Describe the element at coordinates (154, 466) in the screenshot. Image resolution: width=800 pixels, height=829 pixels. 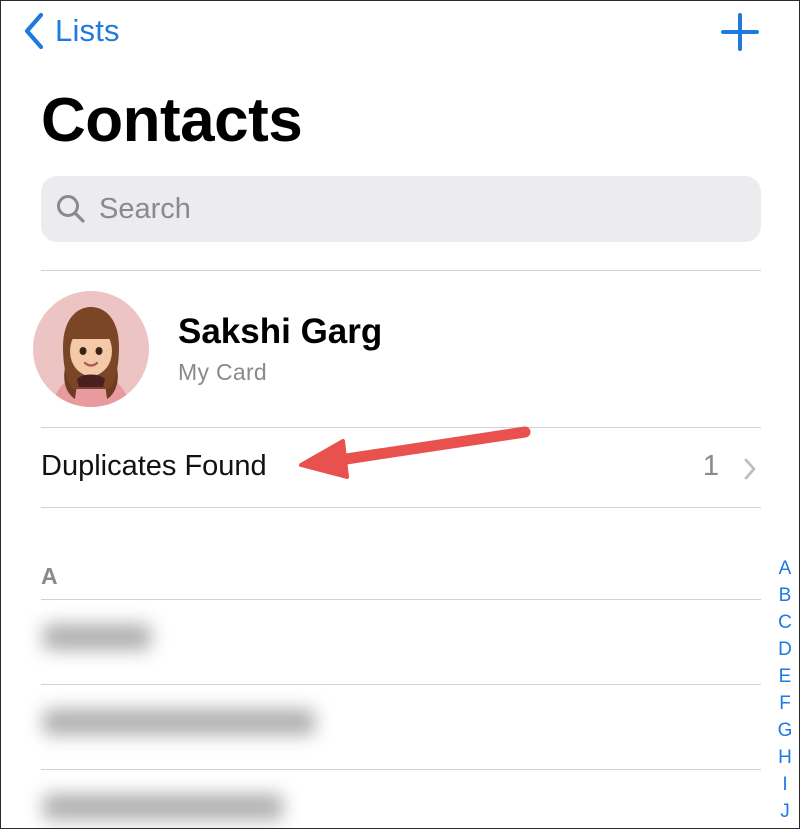
I see `duplicates-found-label: Duplicates Found` at that location.